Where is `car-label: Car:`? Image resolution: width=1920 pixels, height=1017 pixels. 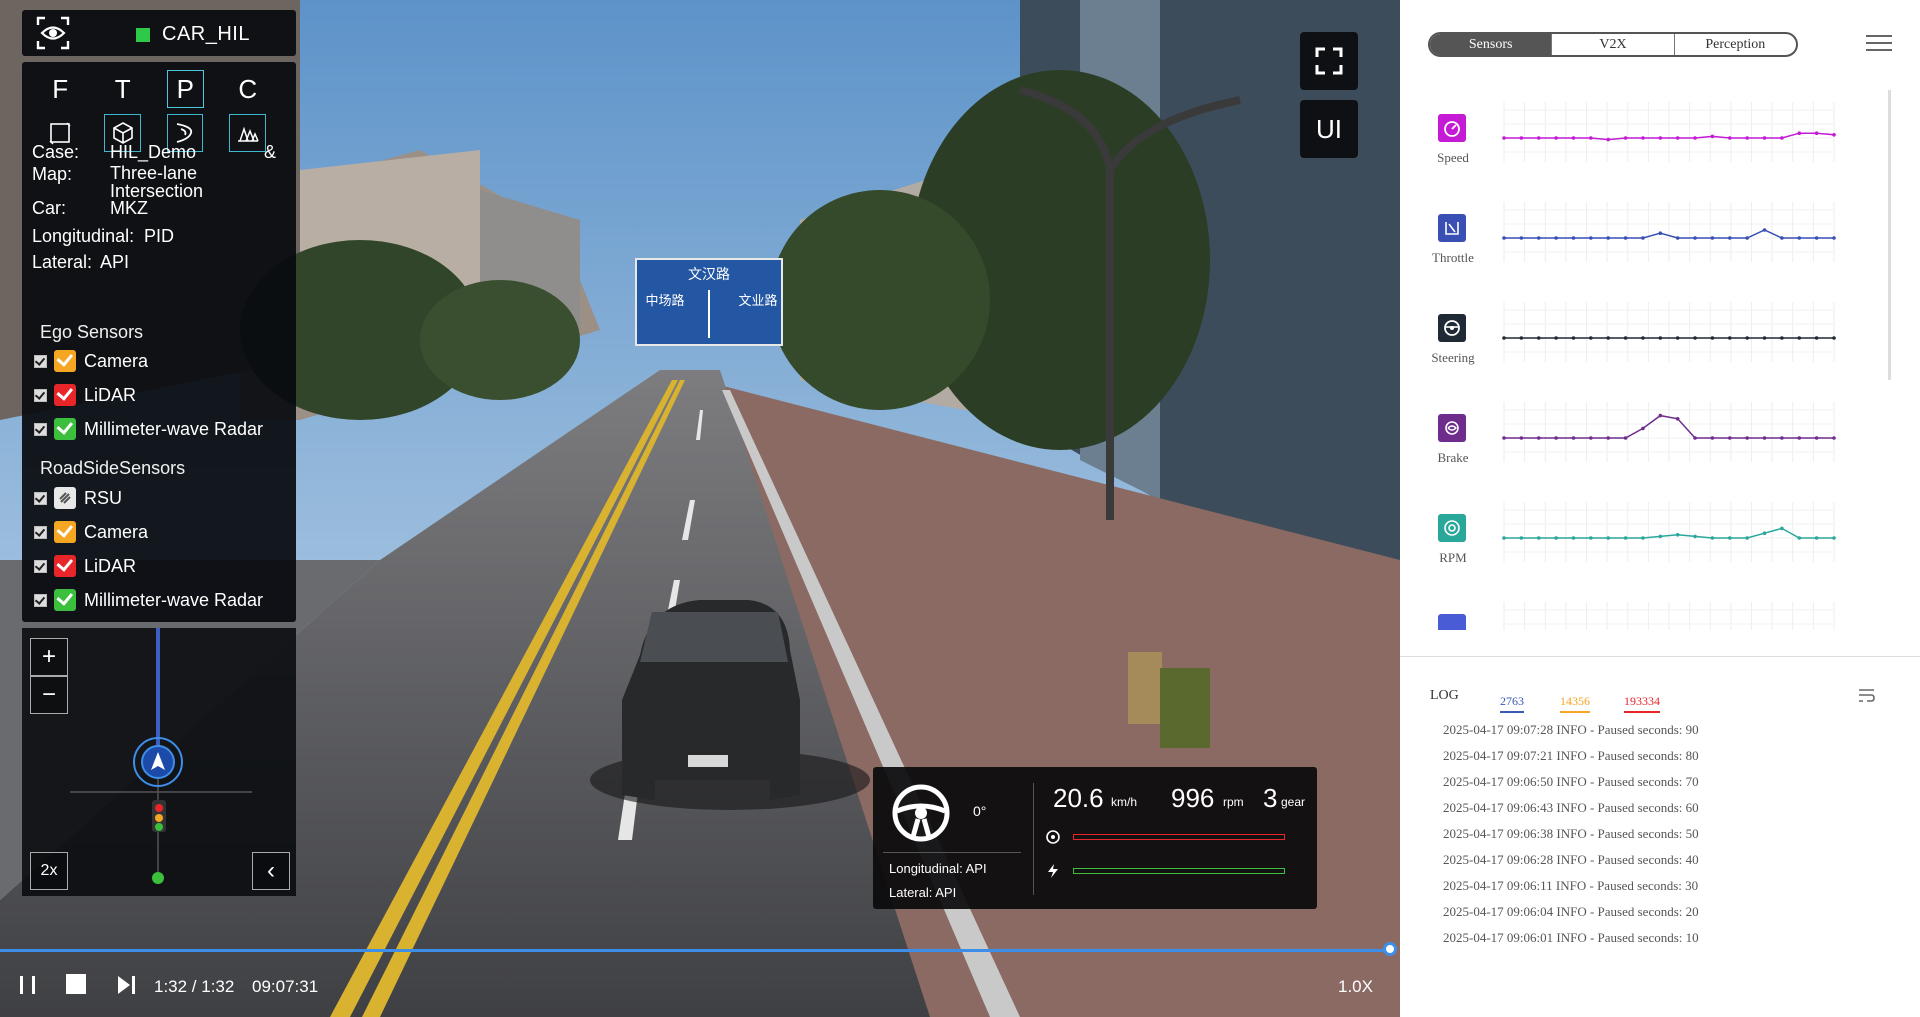 car-label: Car: is located at coordinates (49, 208).